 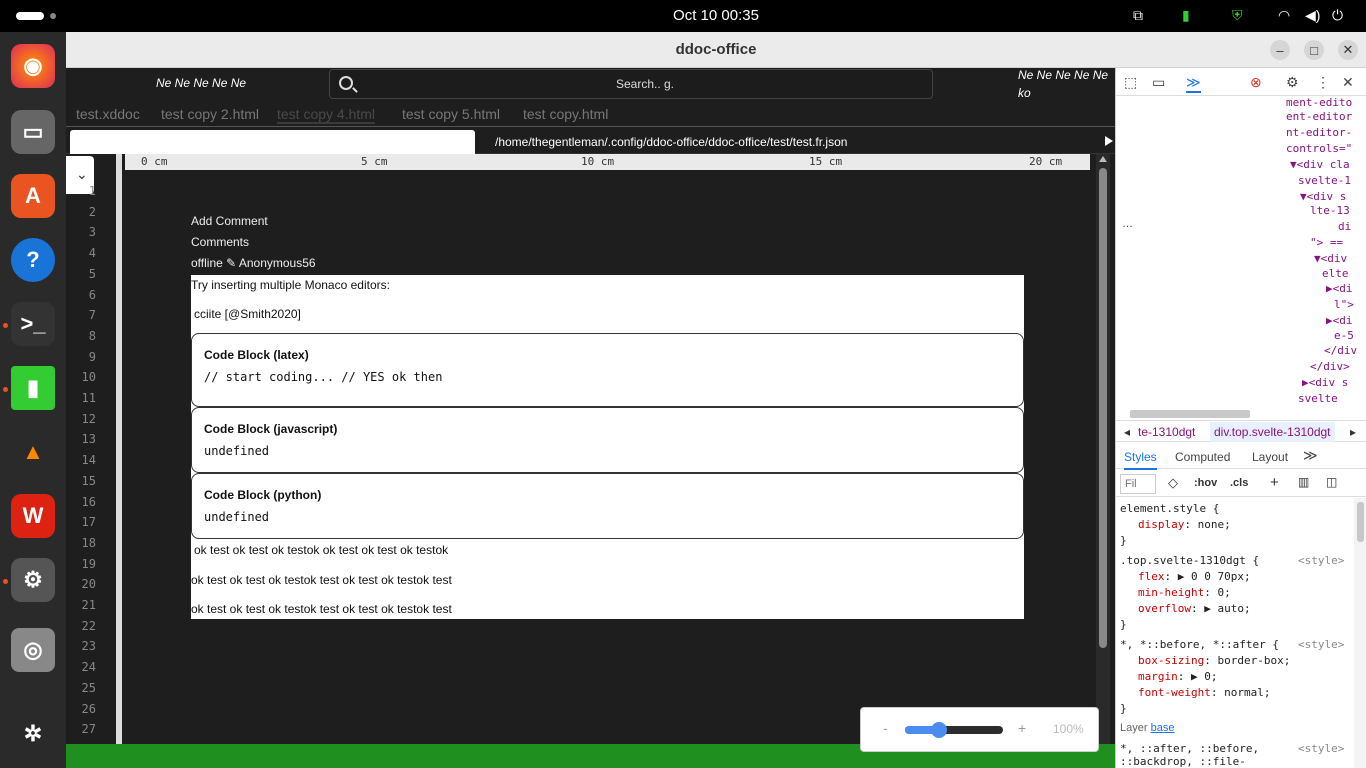 What do you see at coordinates (1348, 50) in the screenshot?
I see `close-button: ✕` at bounding box center [1348, 50].